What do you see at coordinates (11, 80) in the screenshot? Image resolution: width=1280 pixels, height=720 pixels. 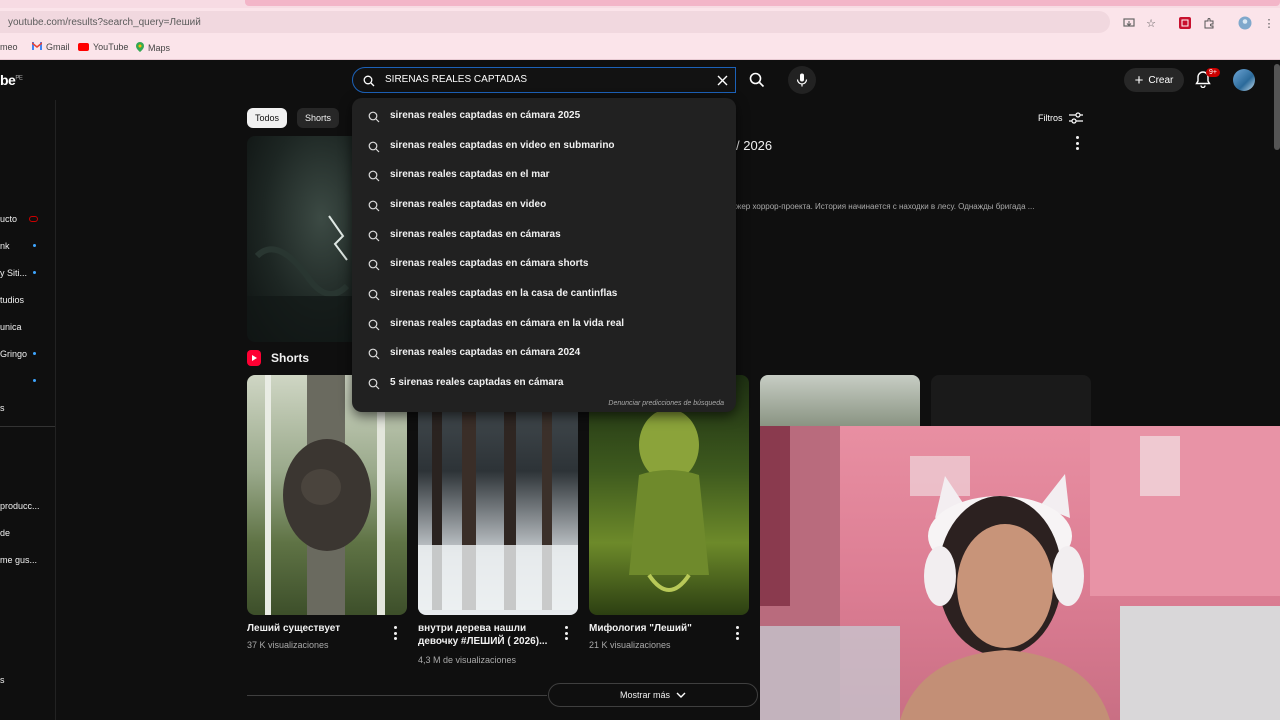 I see `youtube-logo: bePE` at bounding box center [11, 80].